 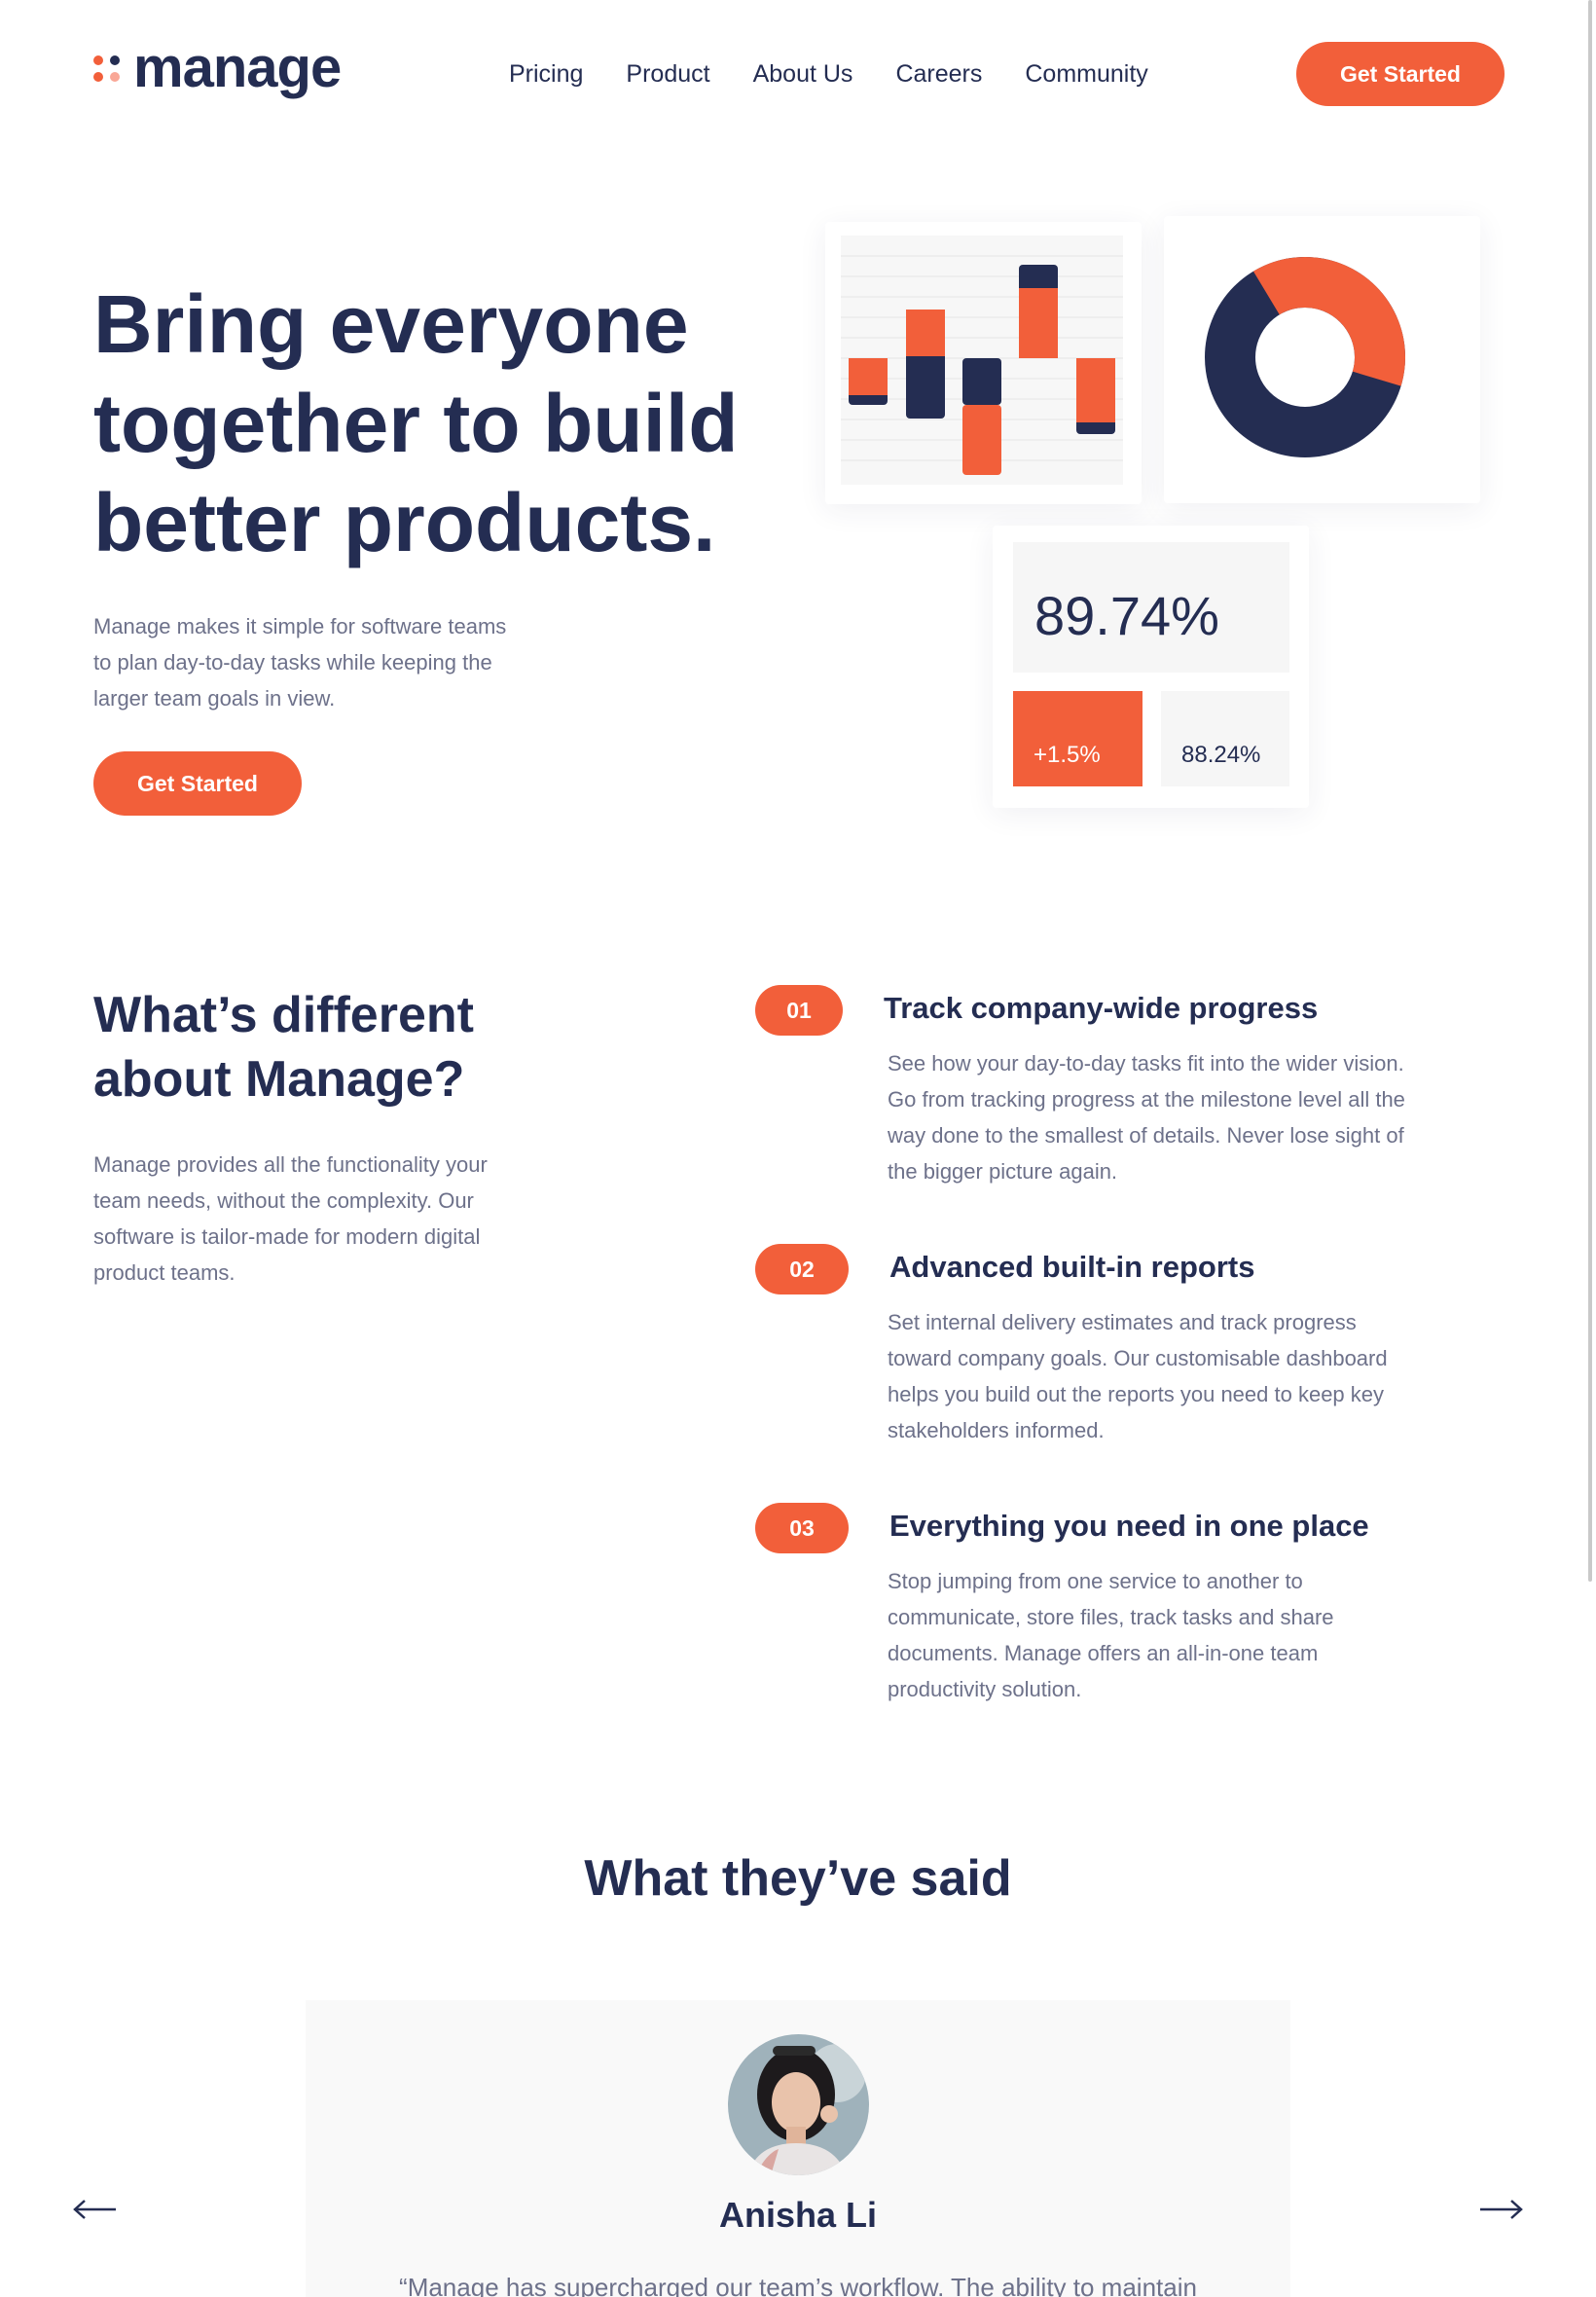 What do you see at coordinates (982, 360) in the screenshot?
I see `bar-chart-graphic` at bounding box center [982, 360].